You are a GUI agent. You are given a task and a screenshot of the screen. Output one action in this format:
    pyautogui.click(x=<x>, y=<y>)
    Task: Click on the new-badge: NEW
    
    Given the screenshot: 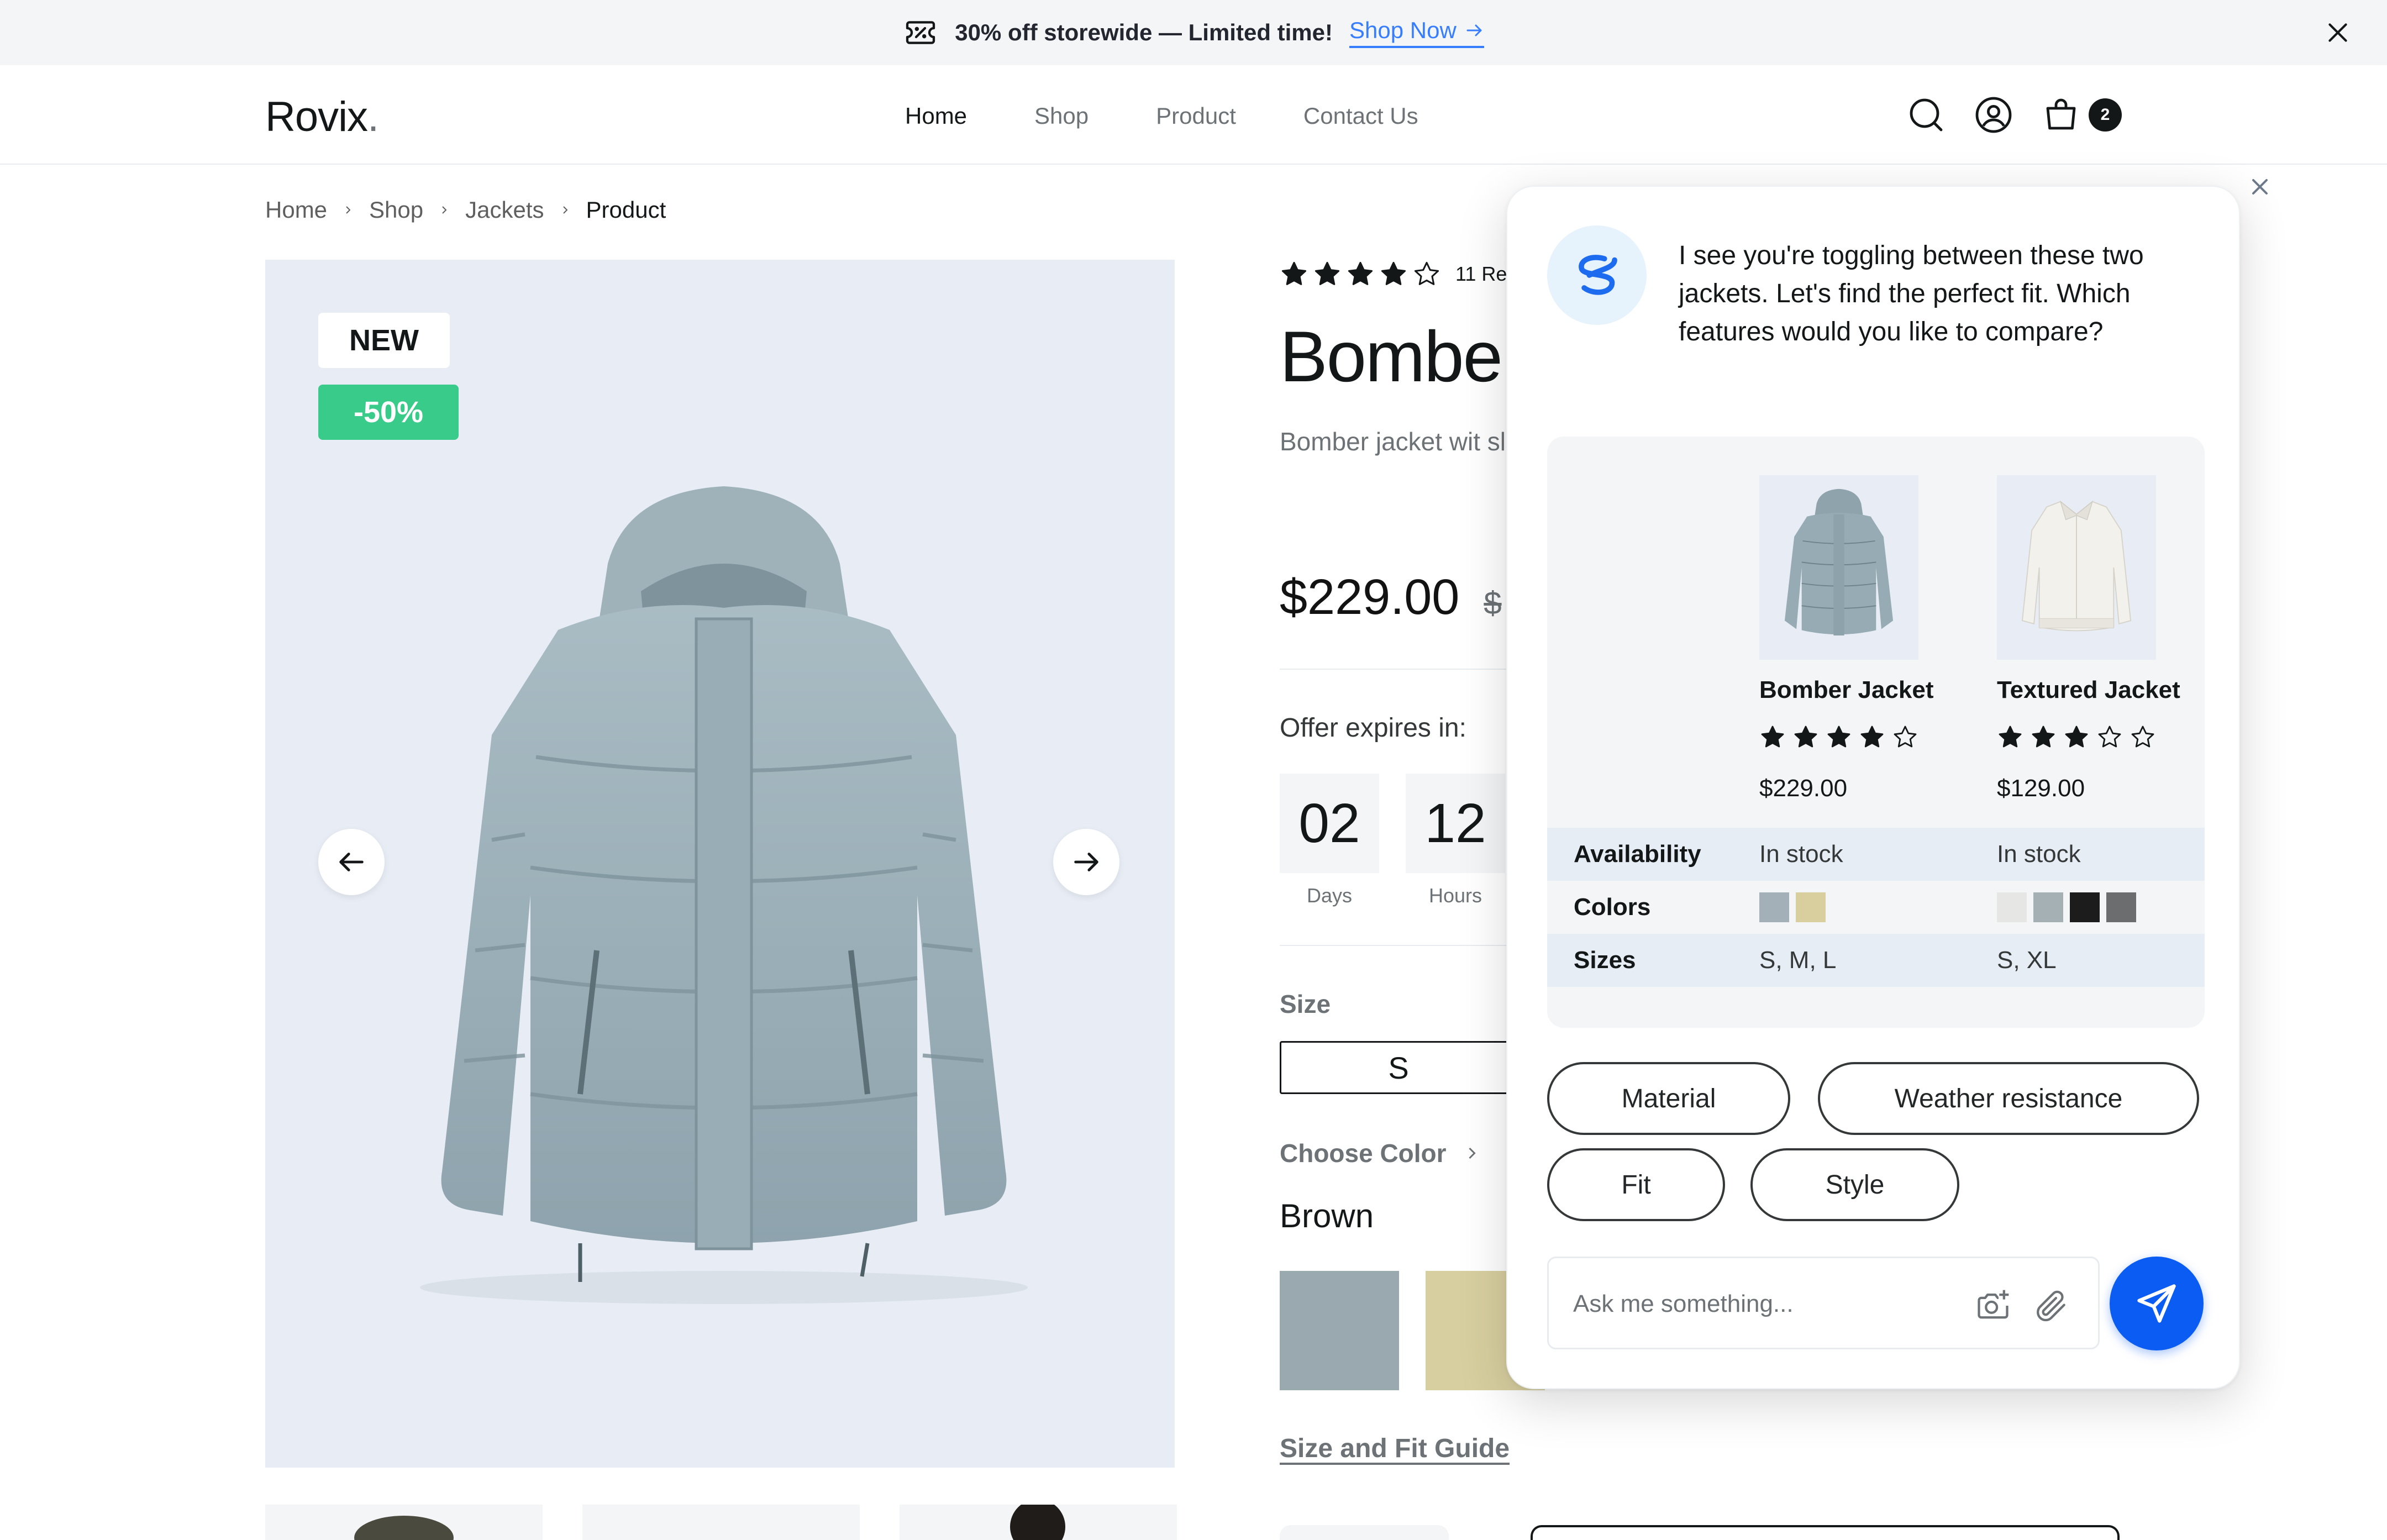 What is the action you would take?
    pyautogui.click(x=384, y=340)
    